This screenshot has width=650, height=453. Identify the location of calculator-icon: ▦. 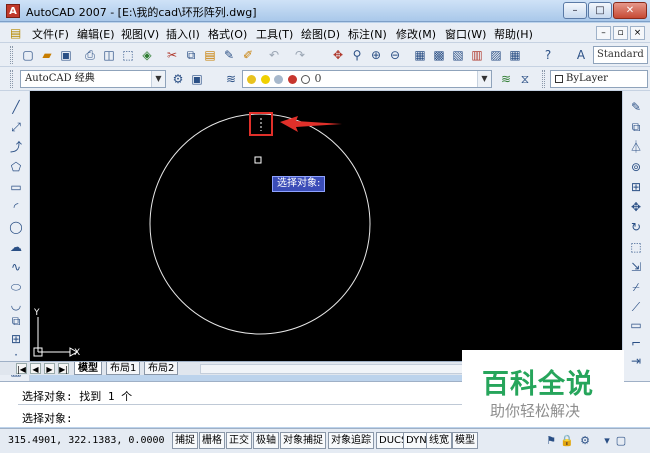
(515, 55).